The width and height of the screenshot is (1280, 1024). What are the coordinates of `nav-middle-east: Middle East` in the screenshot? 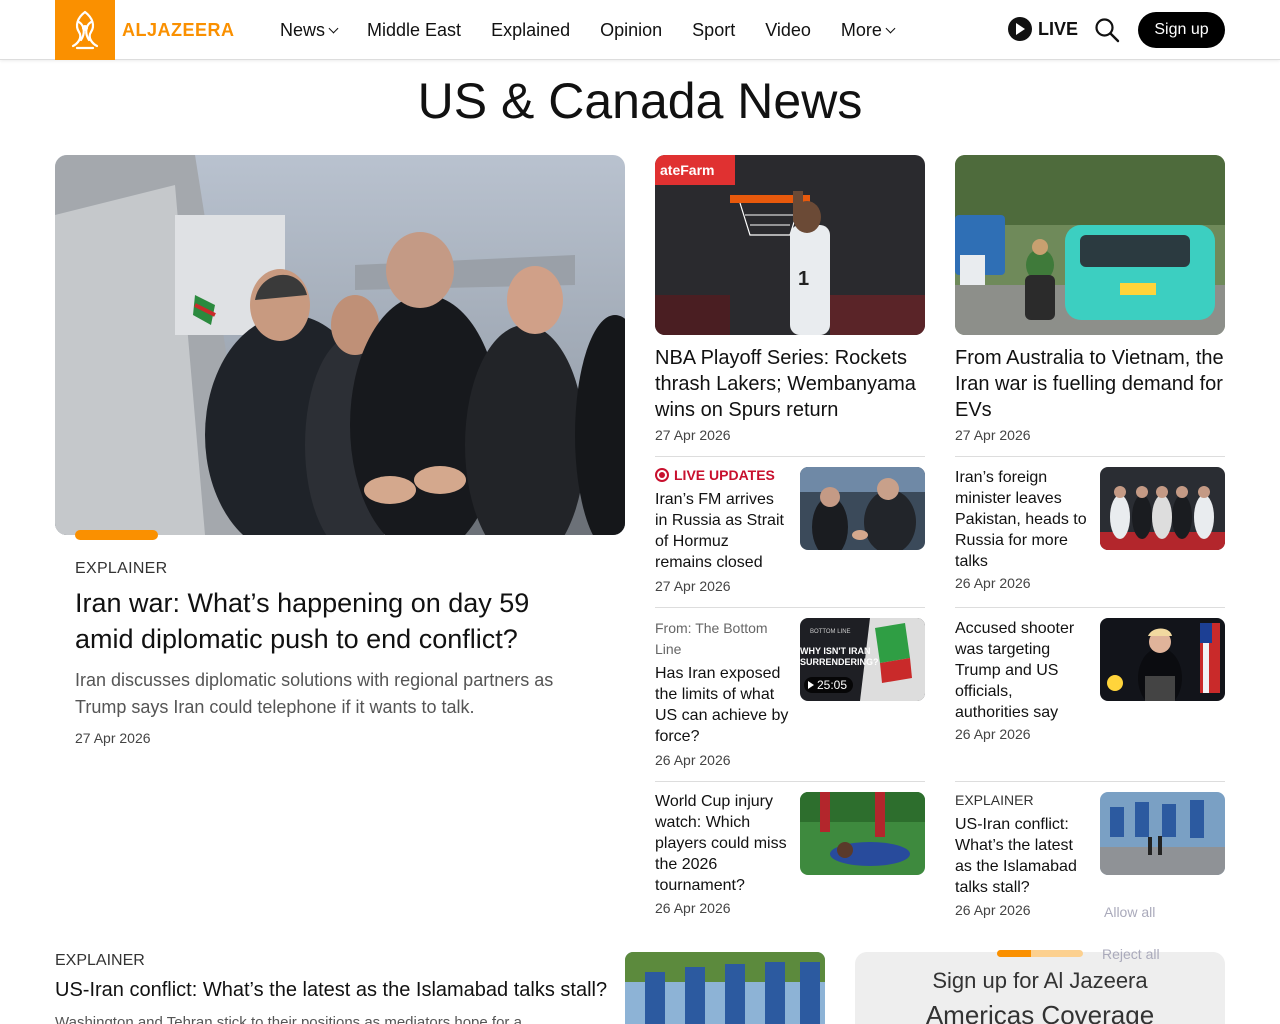 It's located at (414, 30).